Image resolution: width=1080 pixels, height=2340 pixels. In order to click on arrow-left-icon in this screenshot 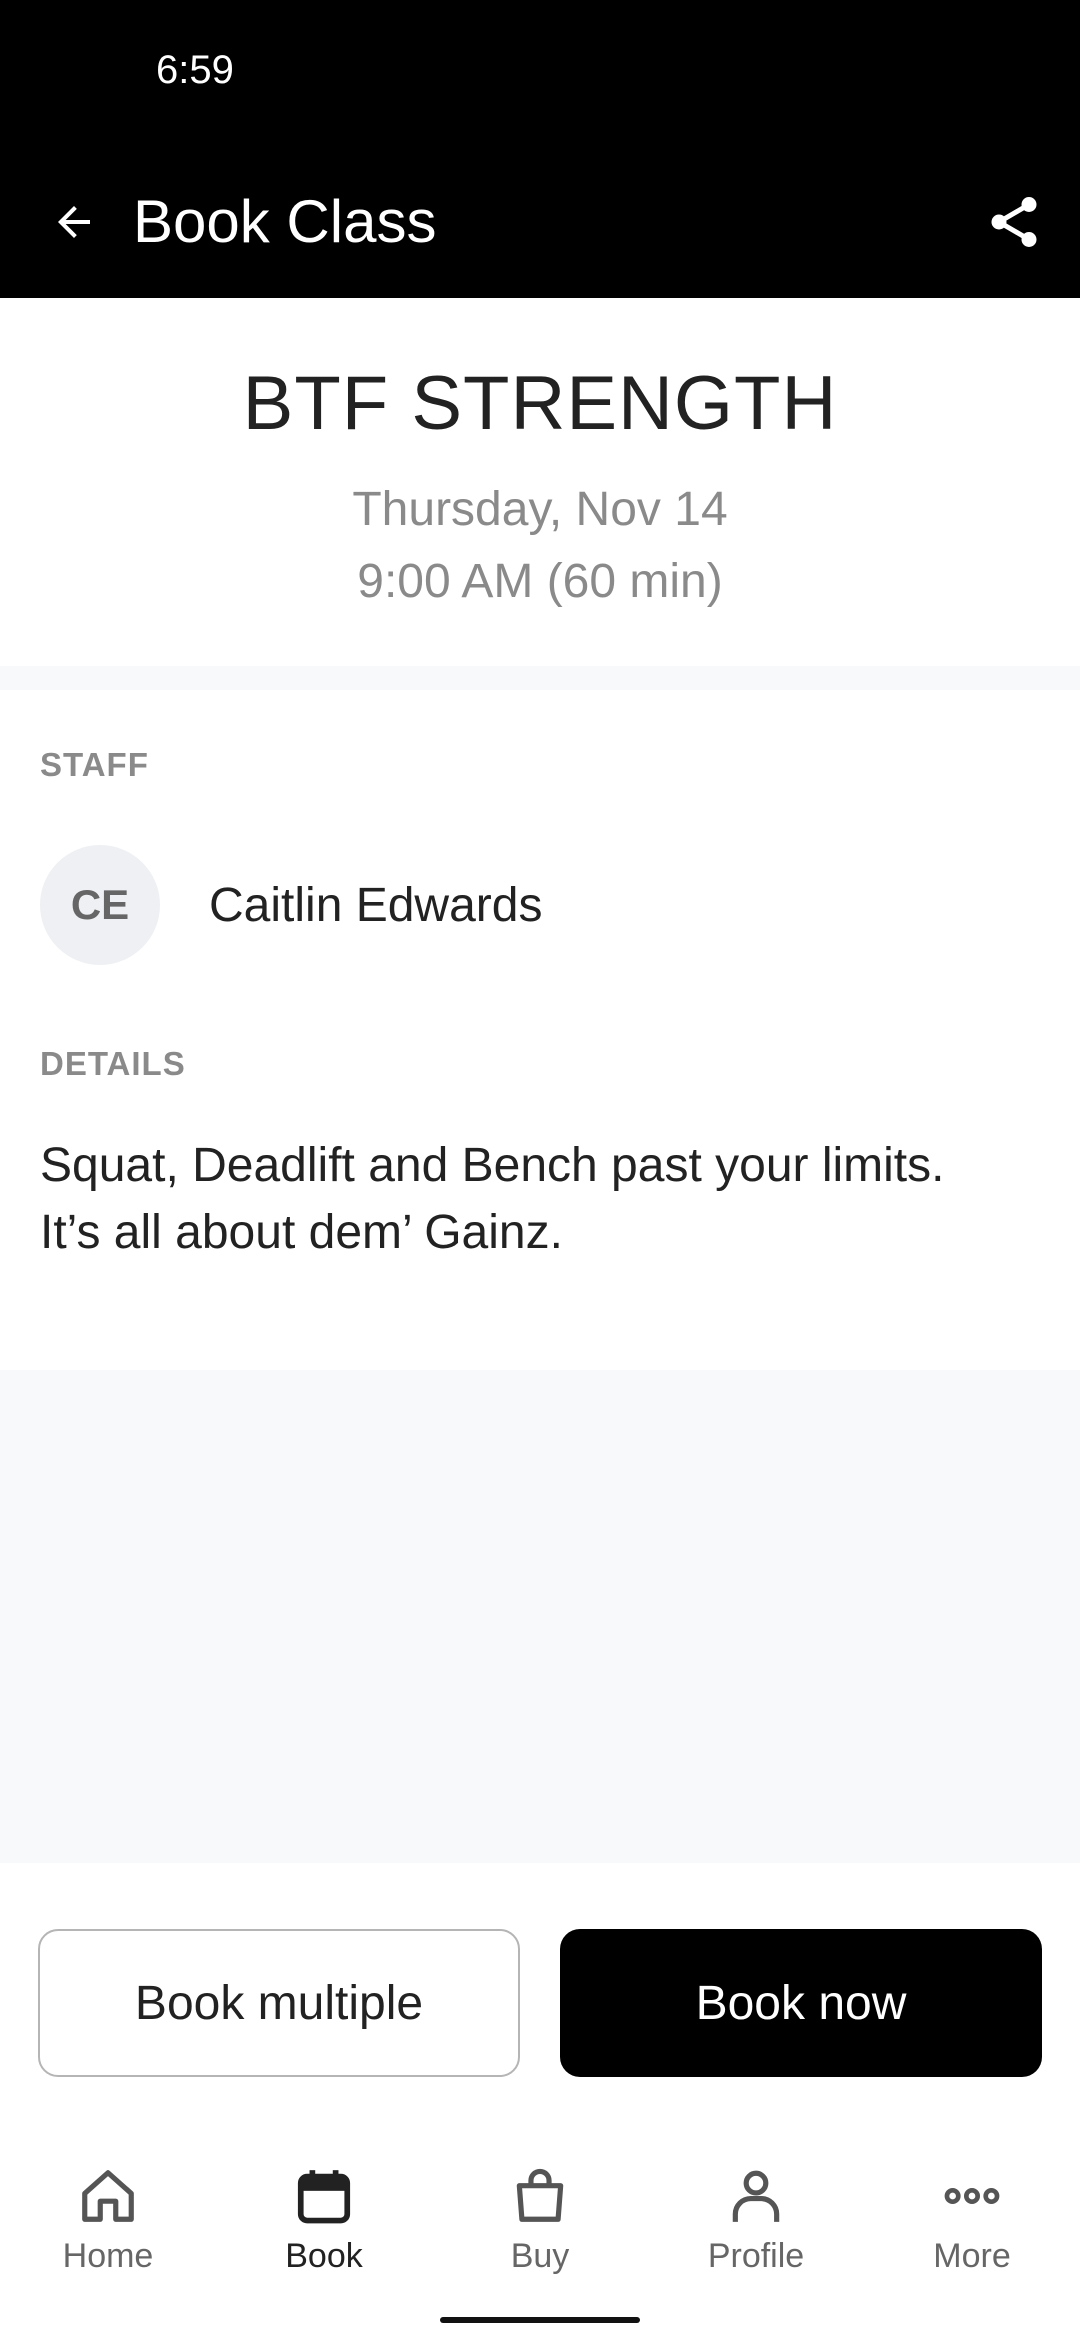, I will do `click(74, 222)`.